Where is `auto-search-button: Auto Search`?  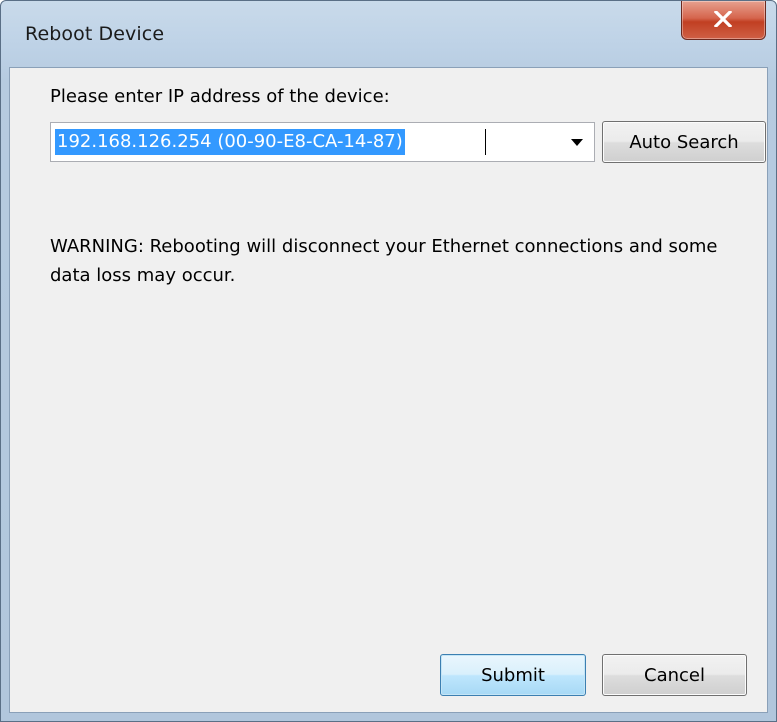 auto-search-button: Auto Search is located at coordinates (684, 142).